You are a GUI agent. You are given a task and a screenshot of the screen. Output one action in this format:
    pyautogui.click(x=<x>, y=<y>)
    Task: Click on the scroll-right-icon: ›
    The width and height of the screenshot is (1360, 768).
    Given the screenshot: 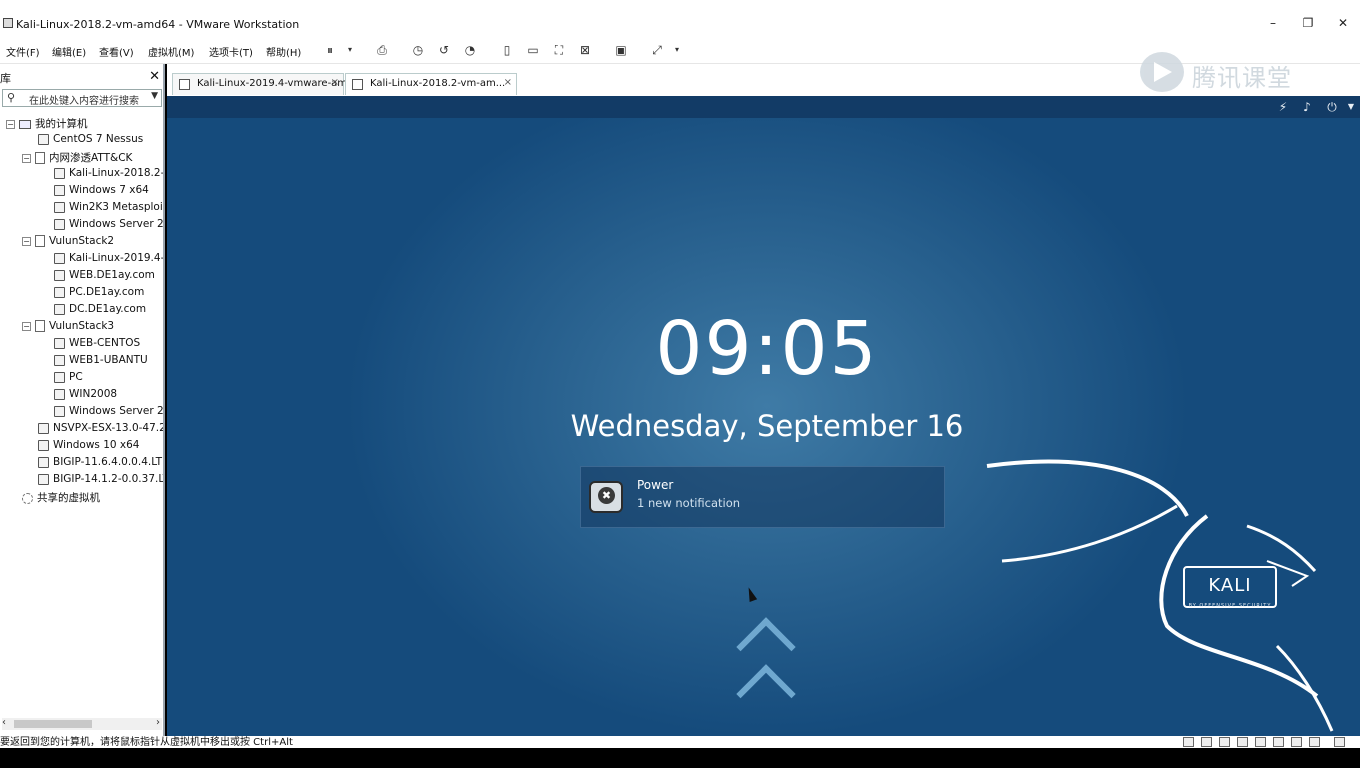 What is the action you would take?
    pyautogui.click(x=158, y=722)
    